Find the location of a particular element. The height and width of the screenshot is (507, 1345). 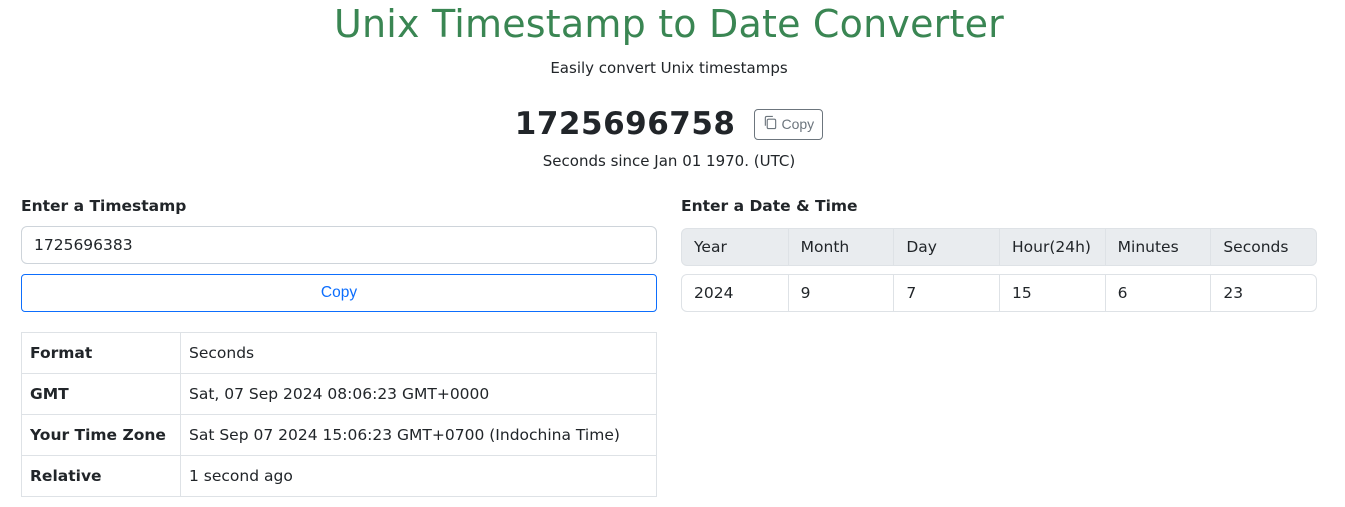

hour-header: Hour(24h) is located at coordinates (1051, 247).